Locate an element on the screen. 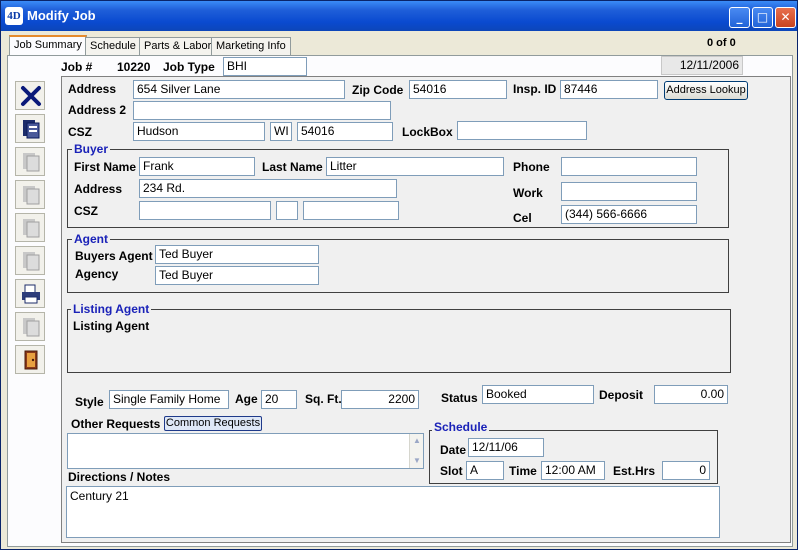 The width and height of the screenshot is (798, 550). job-date: 12/11/2006 is located at coordinates (702, 65).